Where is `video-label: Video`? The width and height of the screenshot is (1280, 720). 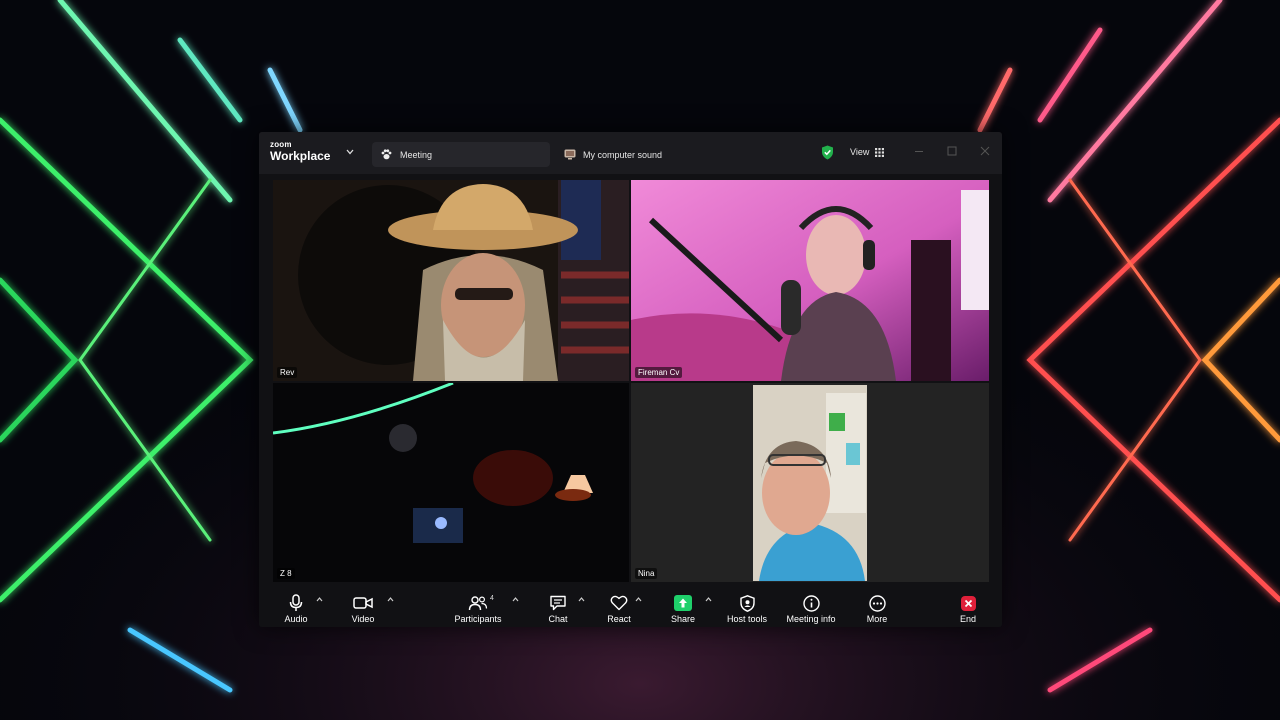
video-label: Video is located at coordinates (363, 619).